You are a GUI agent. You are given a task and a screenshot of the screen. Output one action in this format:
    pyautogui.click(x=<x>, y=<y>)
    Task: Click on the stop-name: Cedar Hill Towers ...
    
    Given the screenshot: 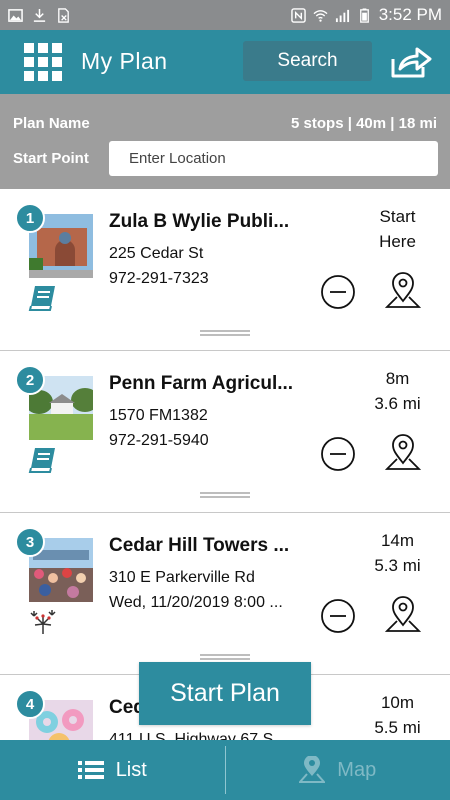 What is the action you would take?
    pyautogui.click(x=199, y=545)
    